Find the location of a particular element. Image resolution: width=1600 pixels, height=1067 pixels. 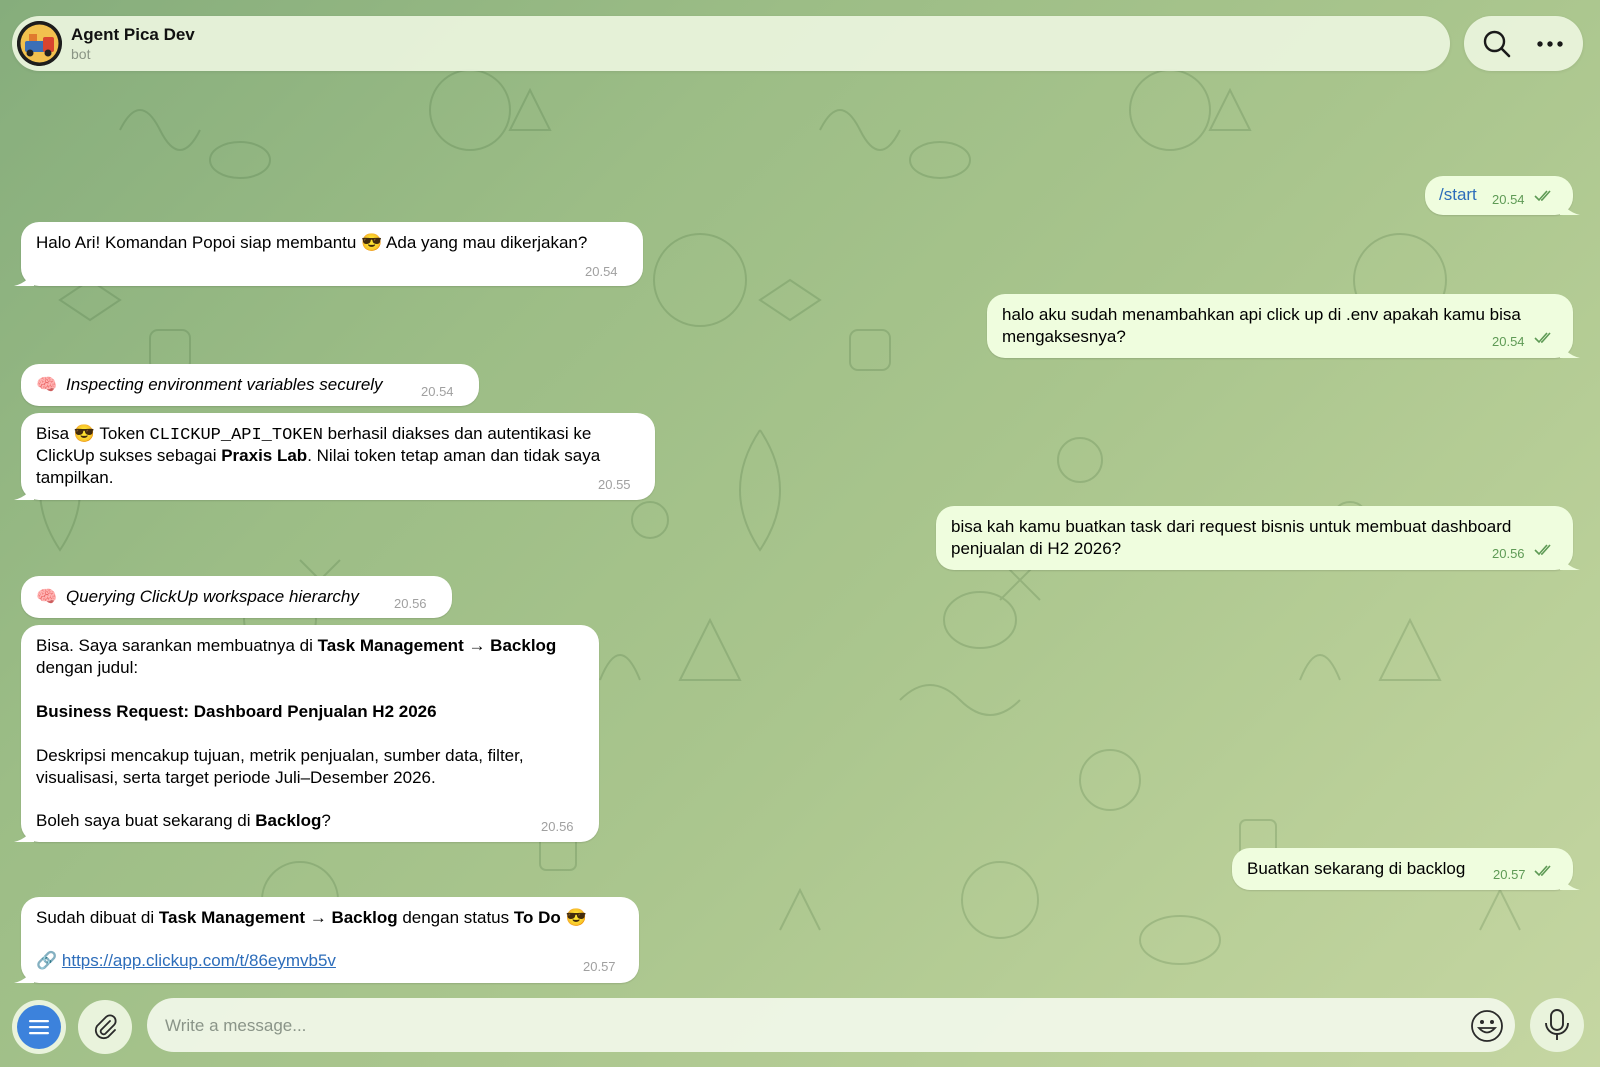

chat-header: Agent Pica Dev bot is located at coordinates (731, 43).